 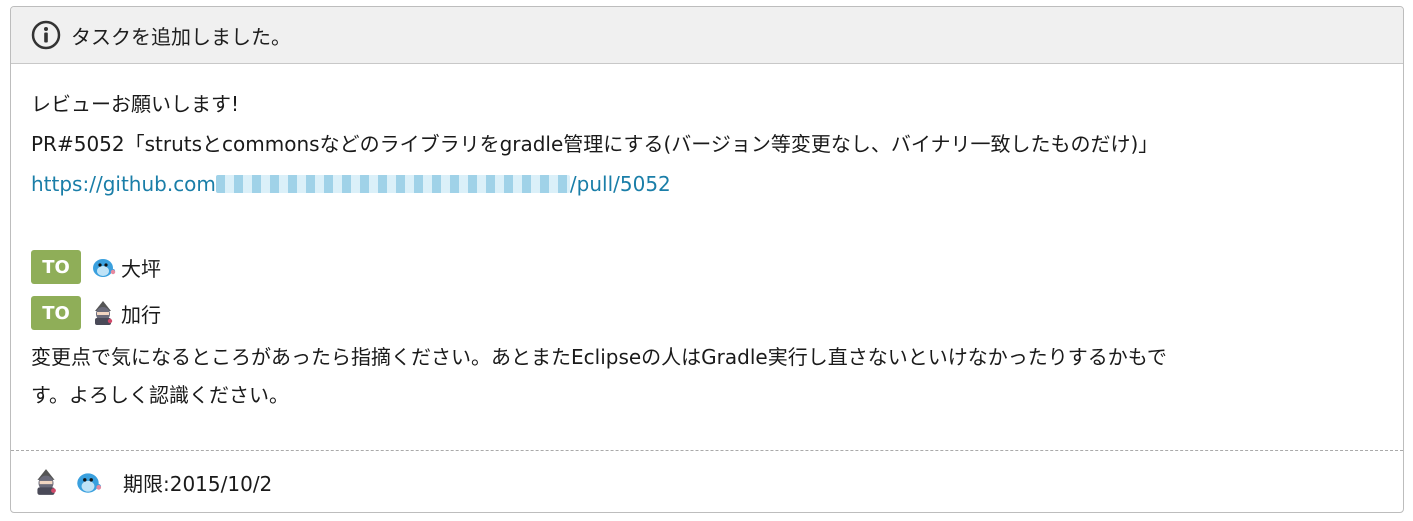 What do you see at coordinates (46, 35) in the screenshot?
I see `info-icon` at bounding box center [46, 35].